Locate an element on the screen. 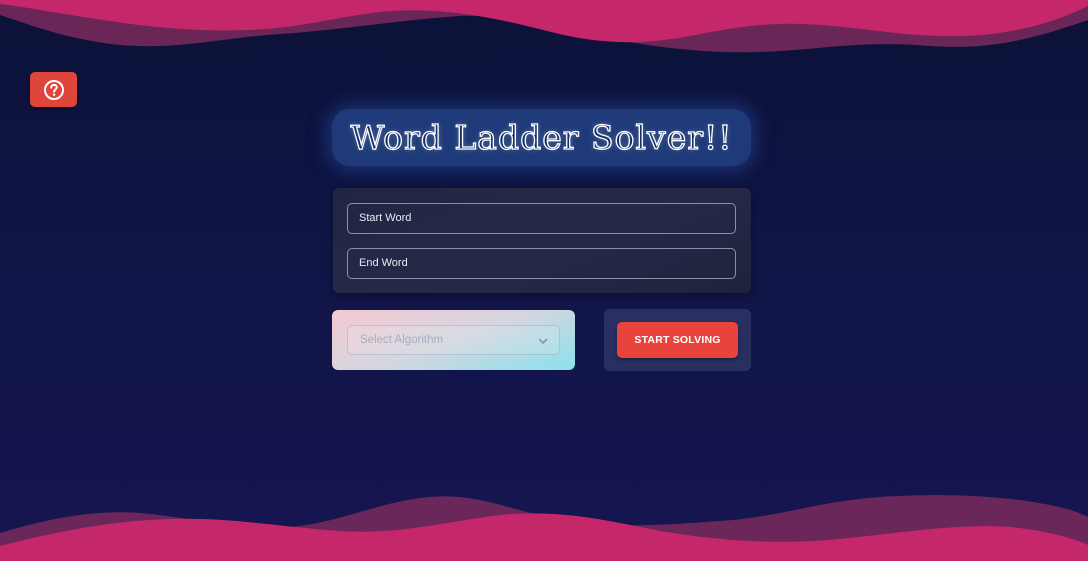 This screenshot has width=1088, height=561. start-word-input: Start Word is located at coordinates (541, 218).